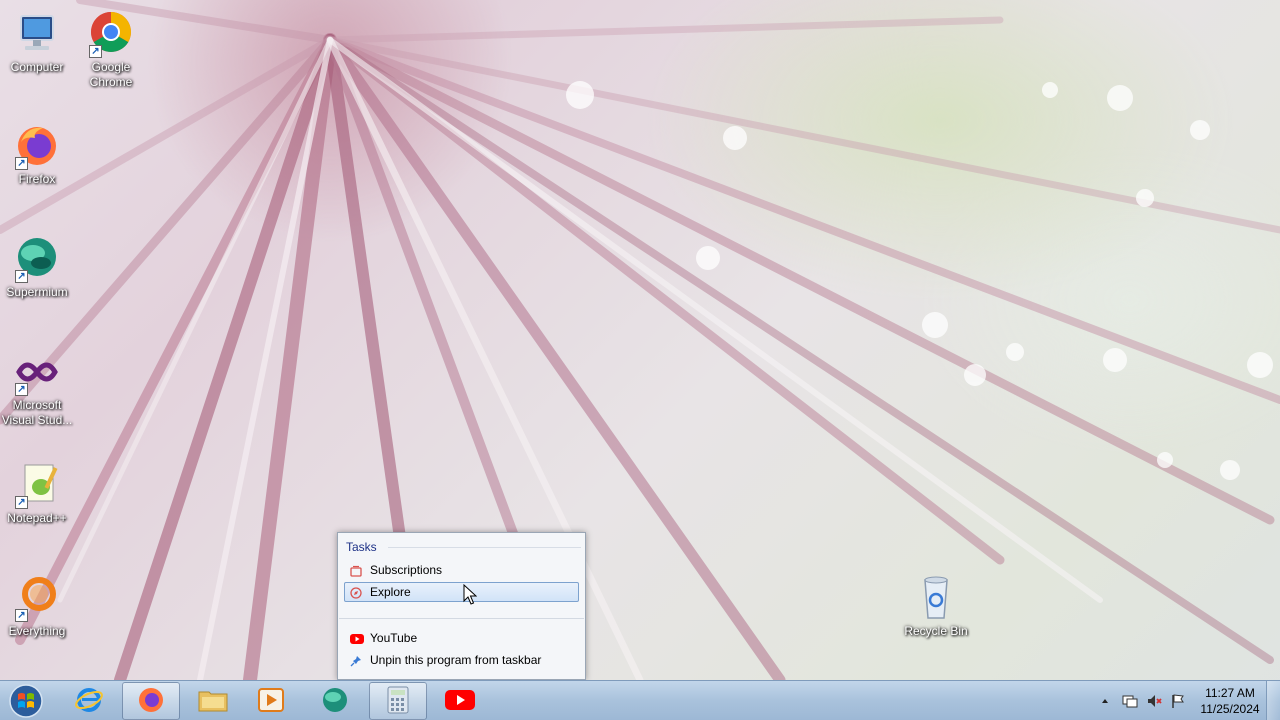 The image size is (1280, 720). Describe the element at coordinates (461, 638) in the screenshot. I see `jump-list-app-youtube: YouTube` at that location.